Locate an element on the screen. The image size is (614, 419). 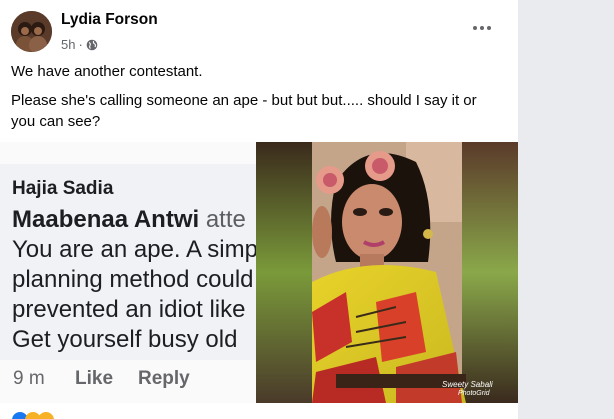
post-text-line-1: We have another contestant. is located at coordinates (107, 71).